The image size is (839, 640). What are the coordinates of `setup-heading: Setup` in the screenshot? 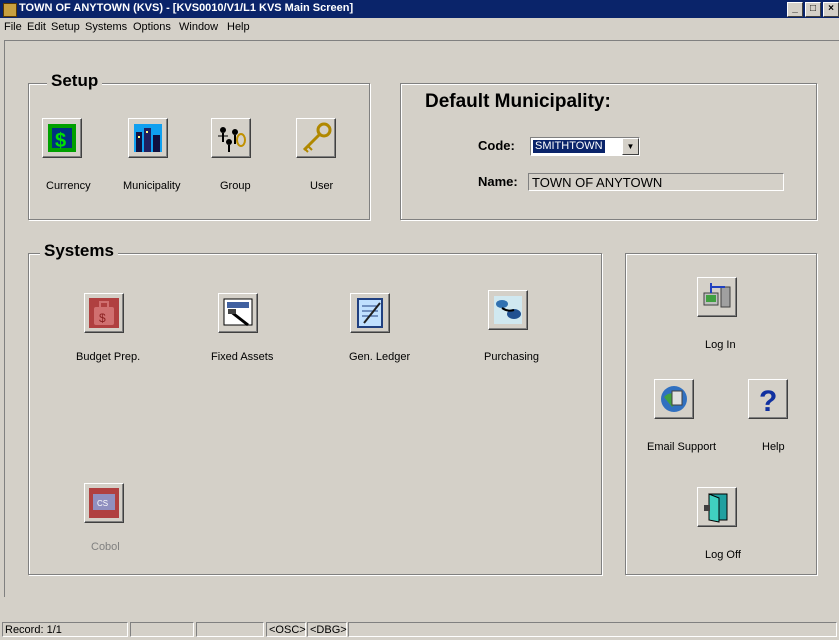 It's located at (75, 81).